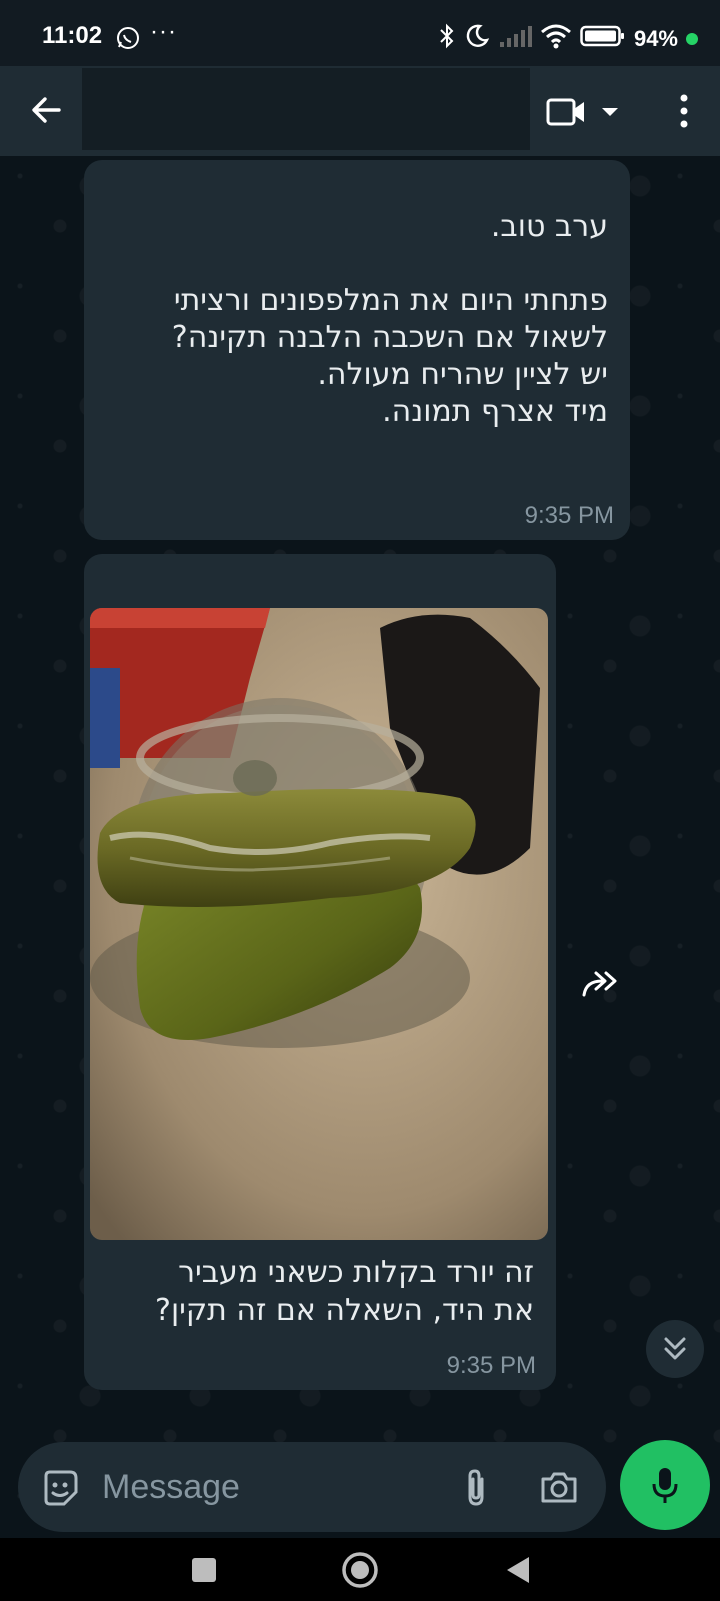 The image size is (720, 1601). I want to click on square-icon, so click(204, 1570).